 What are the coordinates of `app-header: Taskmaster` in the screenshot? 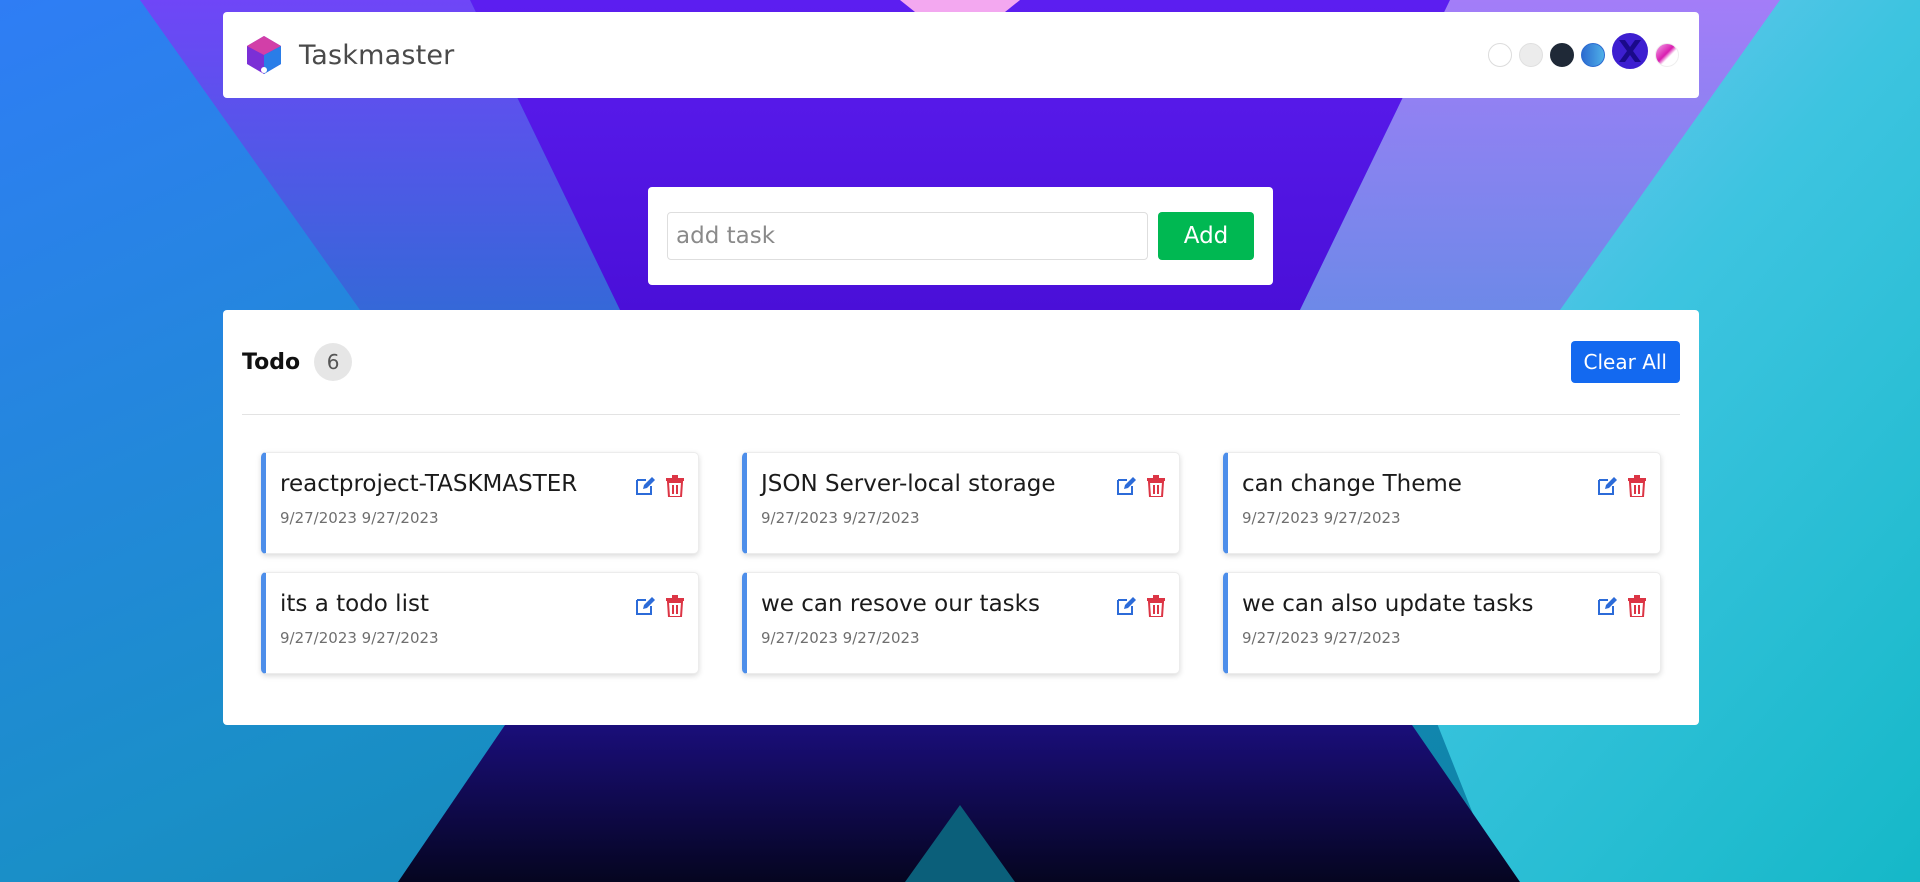 It's located at (961, 55).